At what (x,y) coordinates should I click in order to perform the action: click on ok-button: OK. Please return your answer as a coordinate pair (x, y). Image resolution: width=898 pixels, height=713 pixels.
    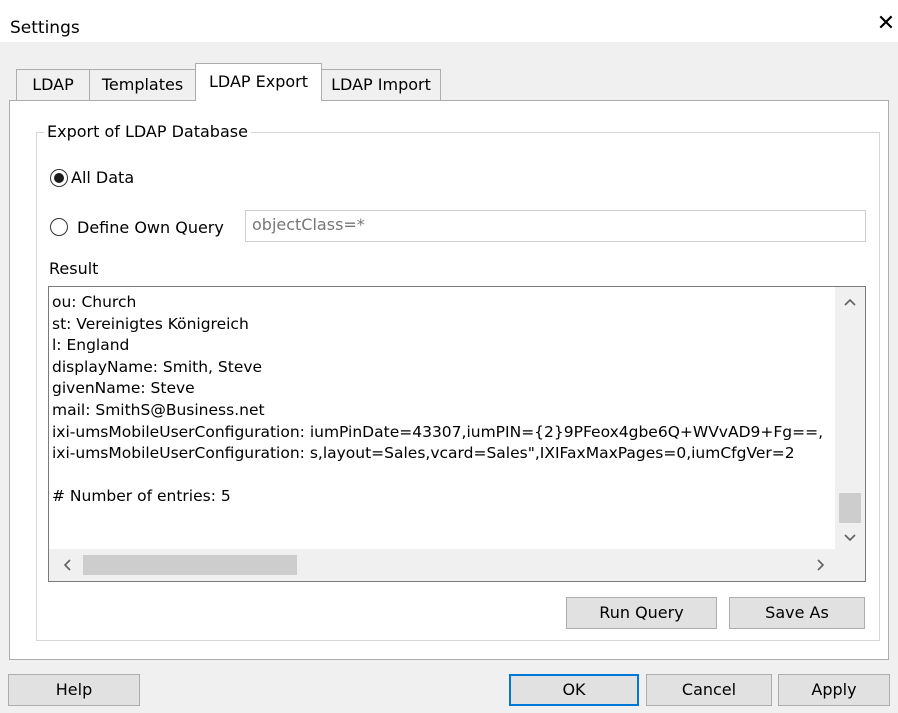
    Looking at the image, I should click on (574, 690).